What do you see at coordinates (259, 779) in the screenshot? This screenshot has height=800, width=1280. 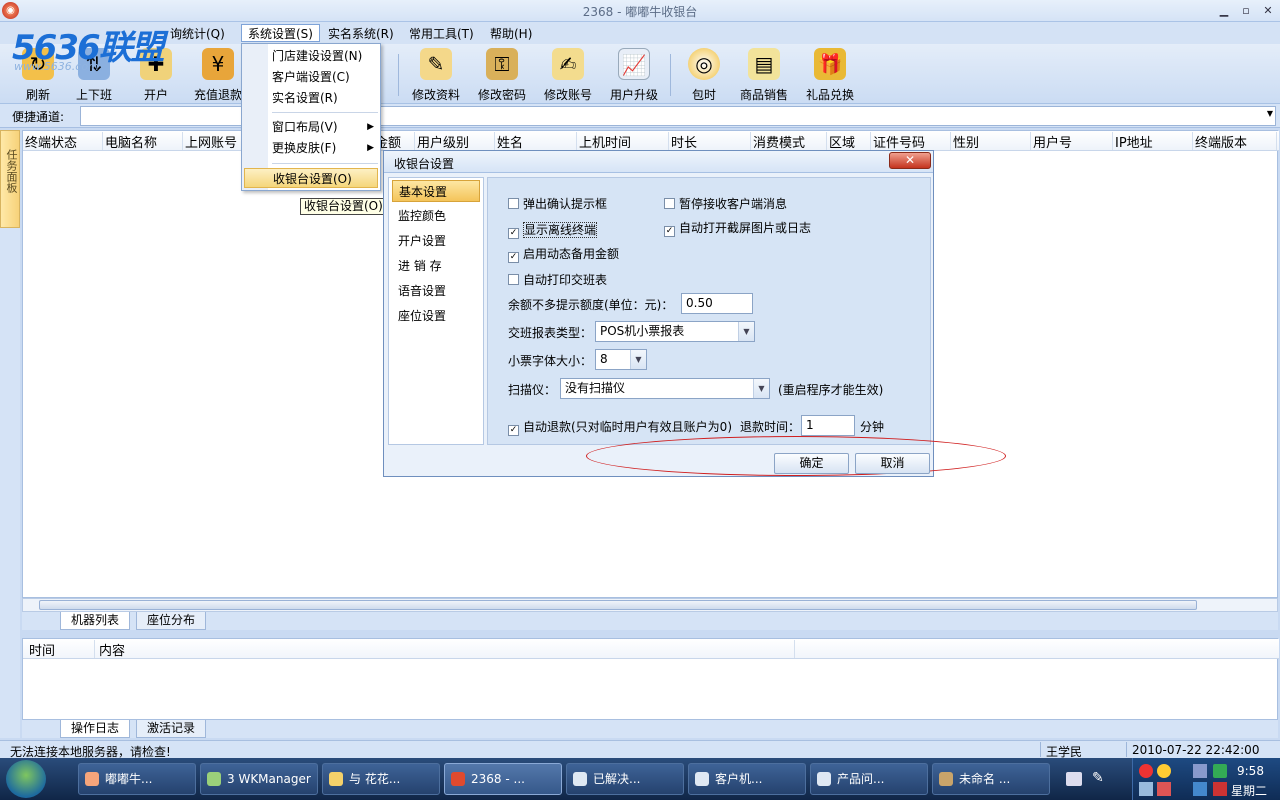 I see `task-wkmanager: 3 WKManager` at bounding box center [259, 779].